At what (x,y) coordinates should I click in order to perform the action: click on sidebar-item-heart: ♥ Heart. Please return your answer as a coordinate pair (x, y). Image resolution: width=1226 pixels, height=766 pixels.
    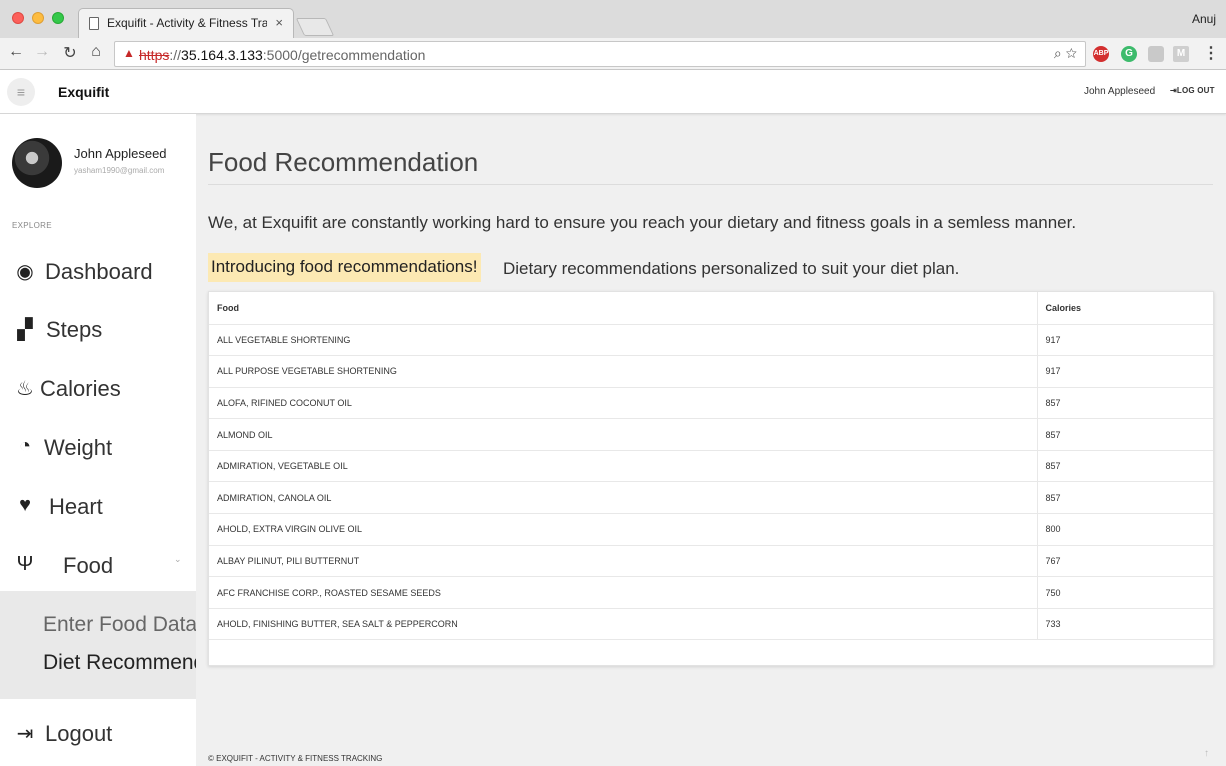
    Looking at the image, I should click on (102, 507).